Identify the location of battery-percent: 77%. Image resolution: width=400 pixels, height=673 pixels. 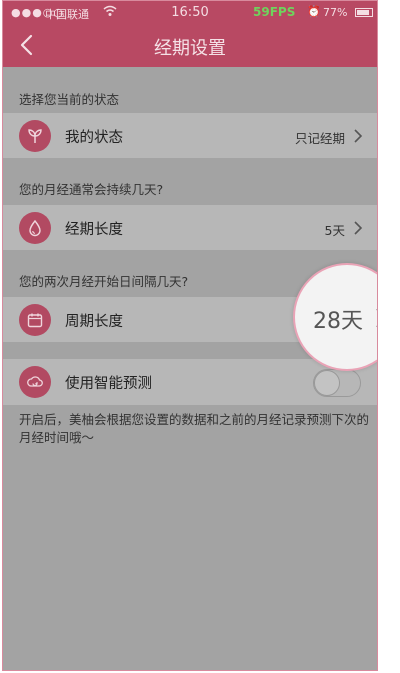
(335, 12).